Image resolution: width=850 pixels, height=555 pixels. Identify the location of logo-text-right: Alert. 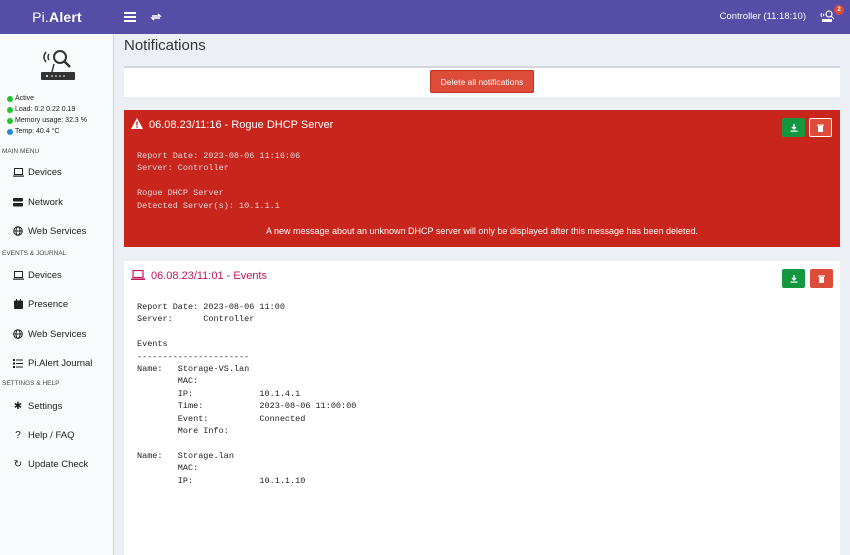
(65, 17).